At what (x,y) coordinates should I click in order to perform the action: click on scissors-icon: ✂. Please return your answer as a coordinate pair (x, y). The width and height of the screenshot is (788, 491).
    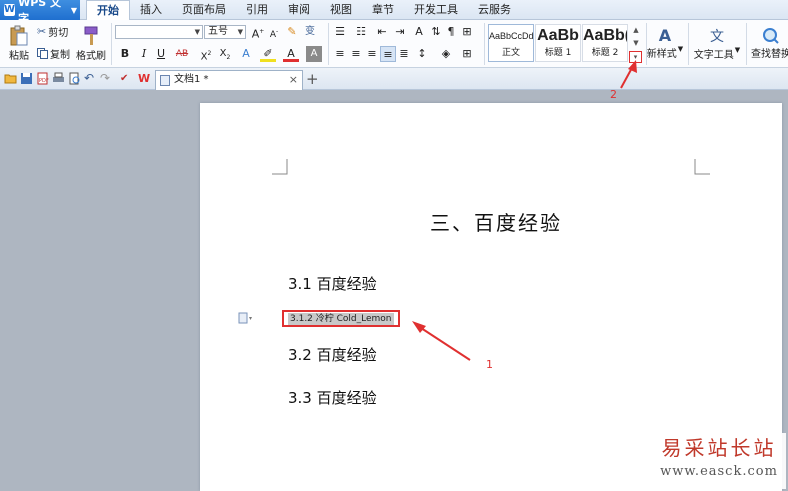
    Looking at the image, I should click on (42, 31).